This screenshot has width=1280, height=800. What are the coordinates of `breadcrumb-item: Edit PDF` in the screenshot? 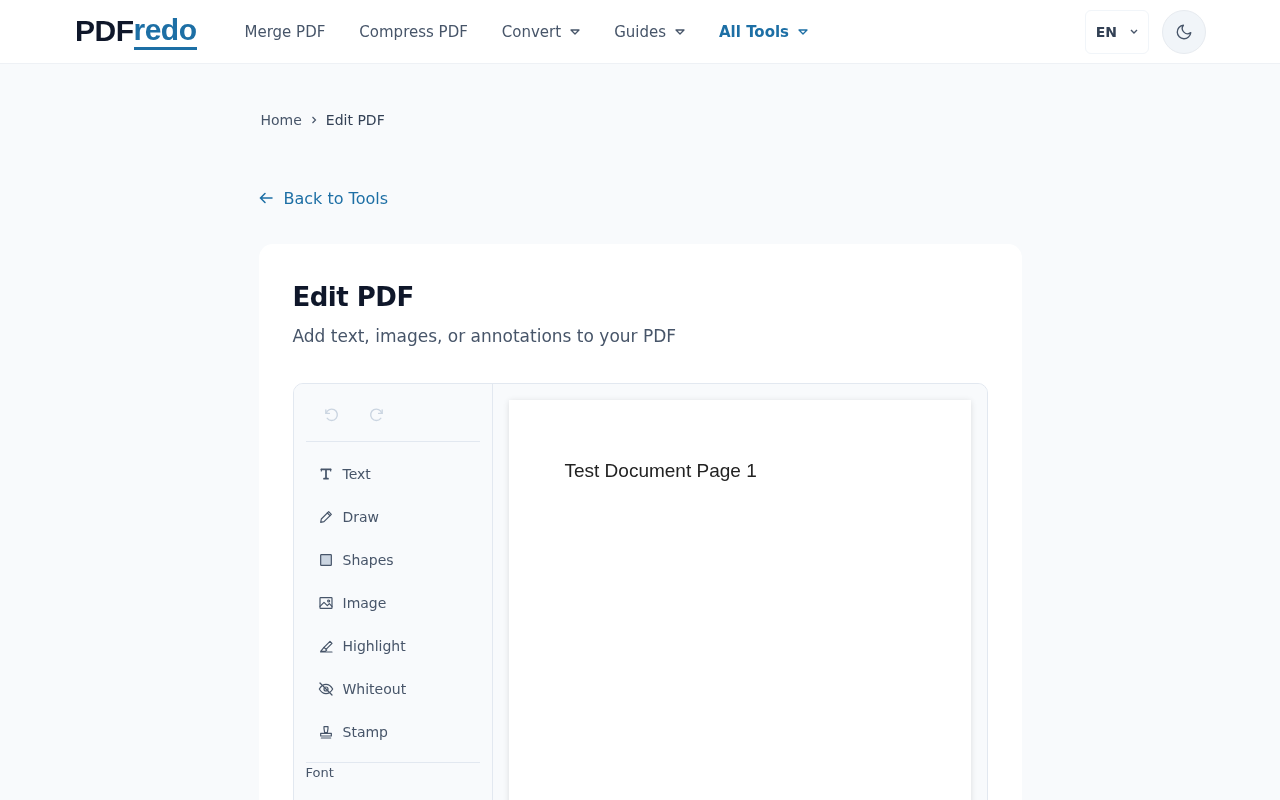 It's located at (355, 120).